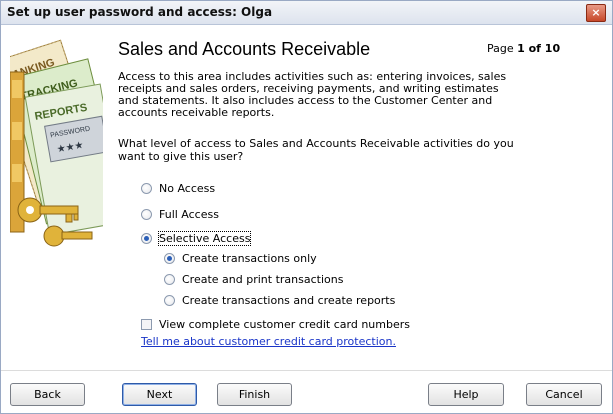 The height and width of the screenshot is (414, 613). Describe the element at coordinates (204, 238) in the screenshot. I see `radio-label: Selective Access` at that location.